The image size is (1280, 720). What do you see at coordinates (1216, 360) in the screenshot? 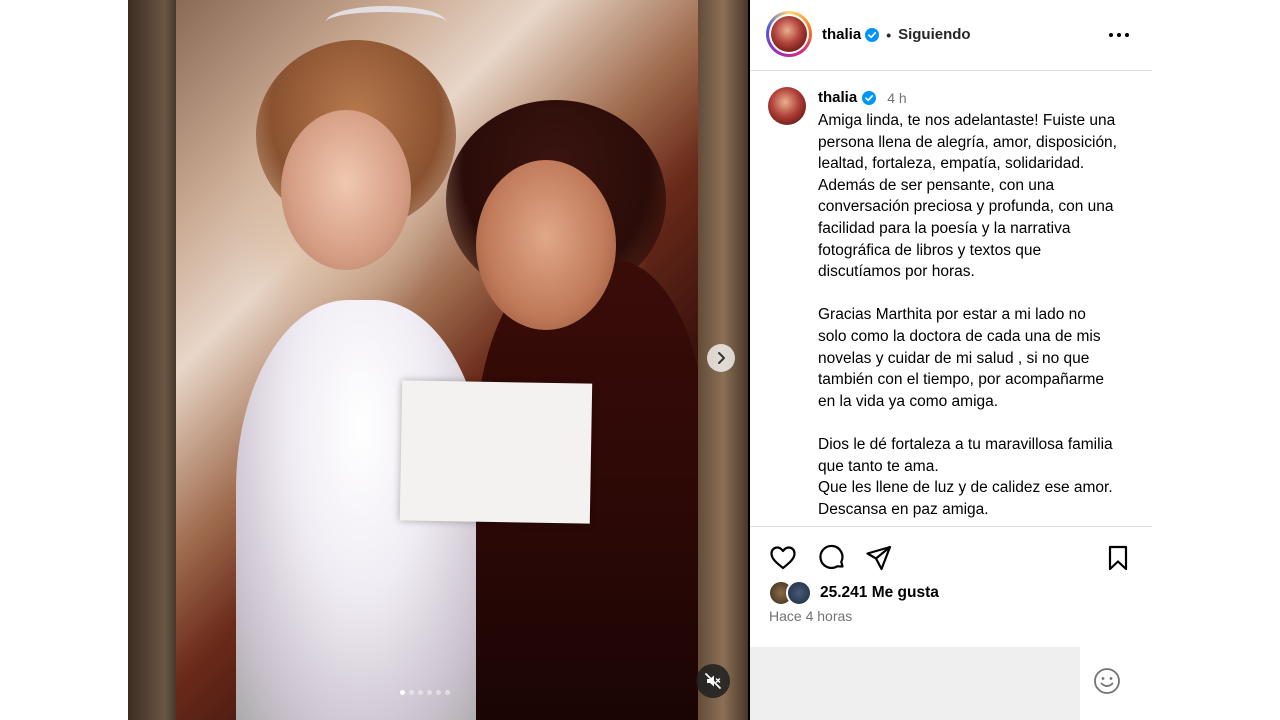
I see `right-margin` at bounding box center [1216, 360].